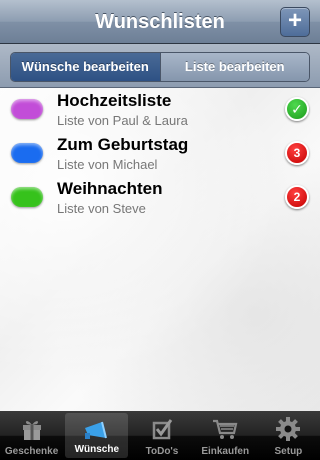 Image resolution: width=320 pixels, height=460 pixels. Describe the element at coordinates (114, 100) in the screenshot. I see `list-item-title: Hochzeitsliste` at that location.